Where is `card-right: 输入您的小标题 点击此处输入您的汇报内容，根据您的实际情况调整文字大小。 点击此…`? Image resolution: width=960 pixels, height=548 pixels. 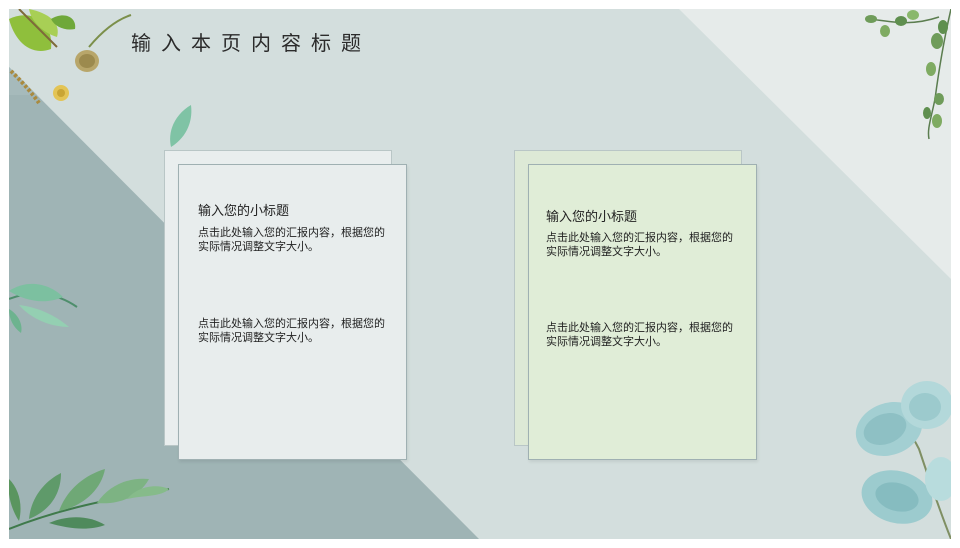 card-right: 输入您的小标题 点击此处输入您的汇报内容，根据您的实际情况调整文字大小。 点击此… is located at coordinates (642, 312).